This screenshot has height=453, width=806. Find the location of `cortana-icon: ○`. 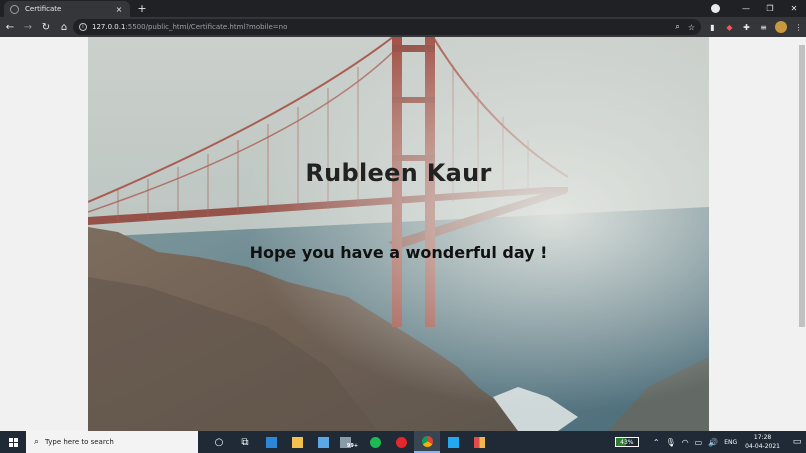

cortana-icon: ○ is located at coordinates (219, 442).